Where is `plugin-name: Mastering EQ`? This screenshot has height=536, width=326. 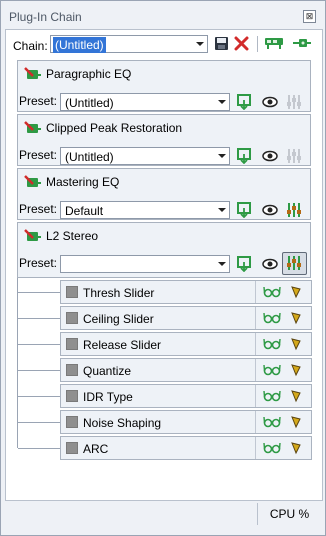
plugin-name: Mastering EQ is located at coordinates (82, 182).